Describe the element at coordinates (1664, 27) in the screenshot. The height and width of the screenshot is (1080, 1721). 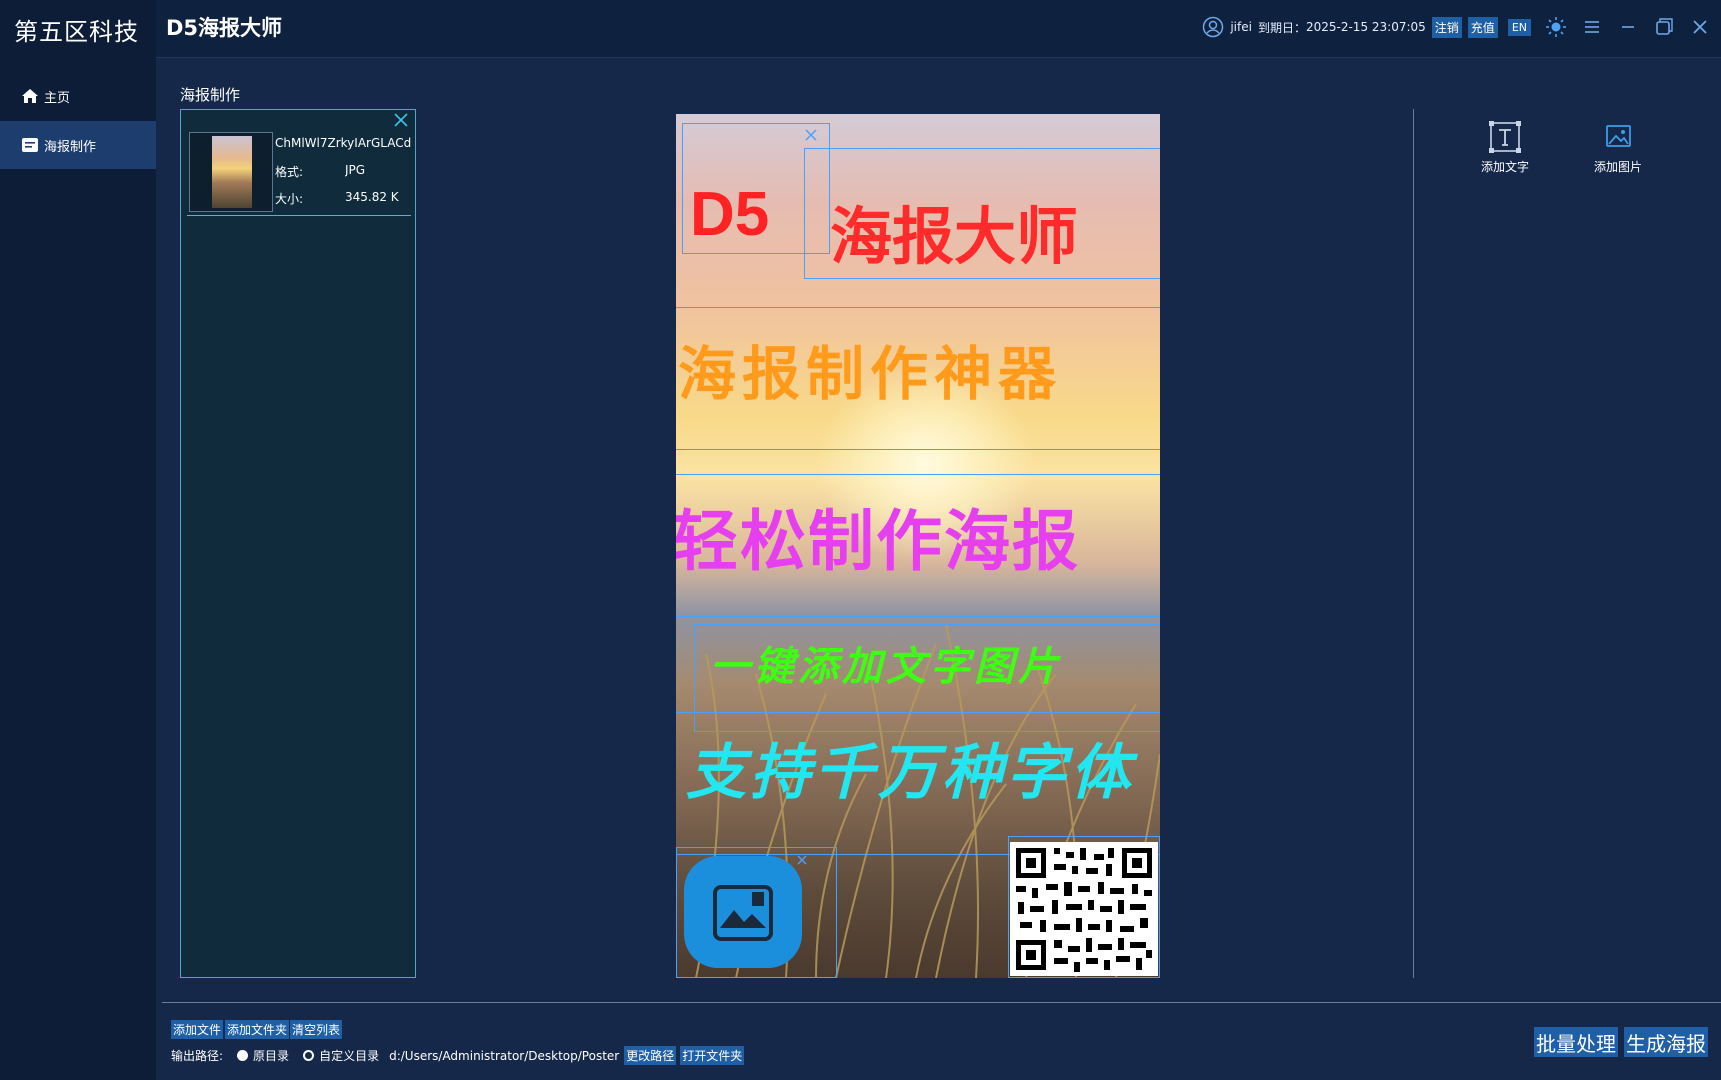
I see `restore-icon` at that location.